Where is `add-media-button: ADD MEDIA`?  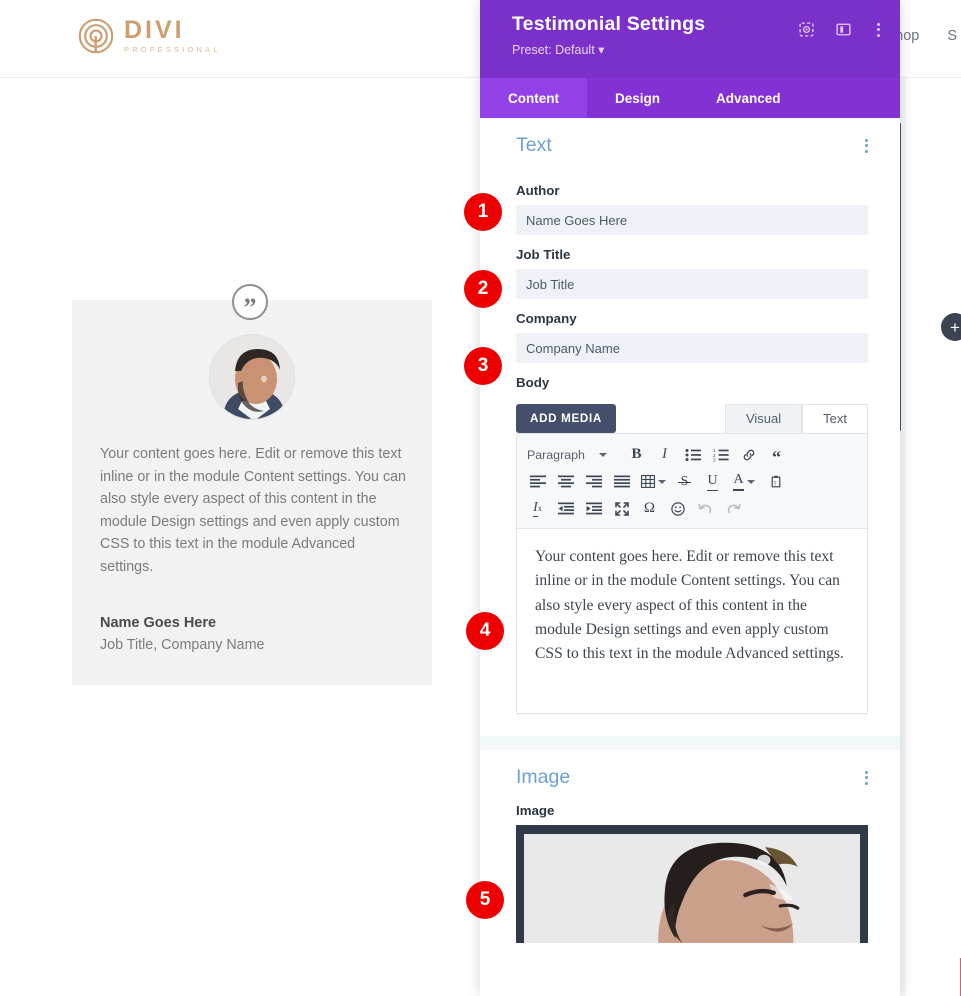 add-media-button: ADD MEDIA is located at coordinates (566, 418).